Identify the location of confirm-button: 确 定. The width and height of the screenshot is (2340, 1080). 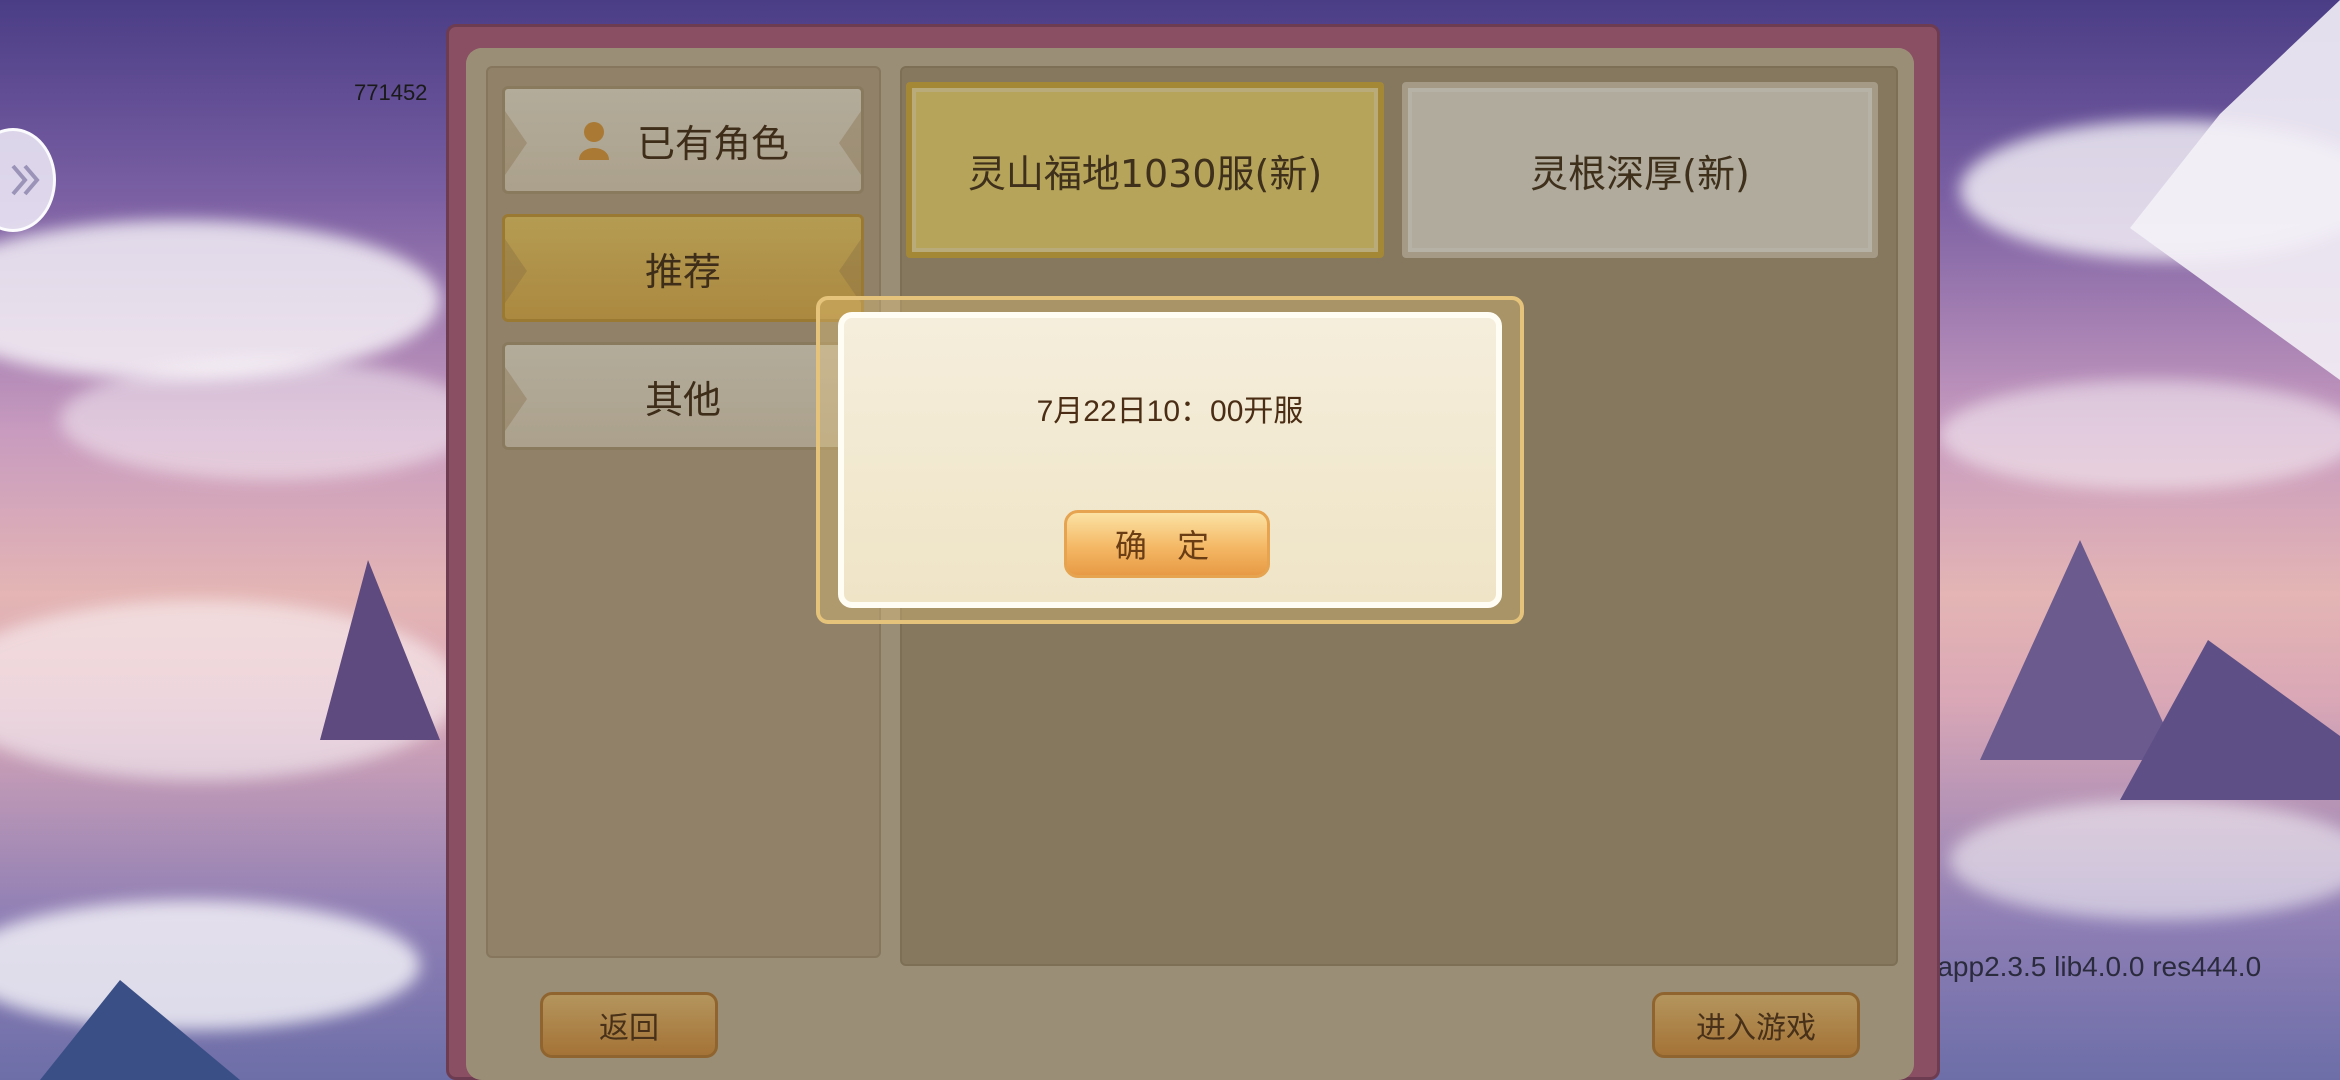
(1167, 544).